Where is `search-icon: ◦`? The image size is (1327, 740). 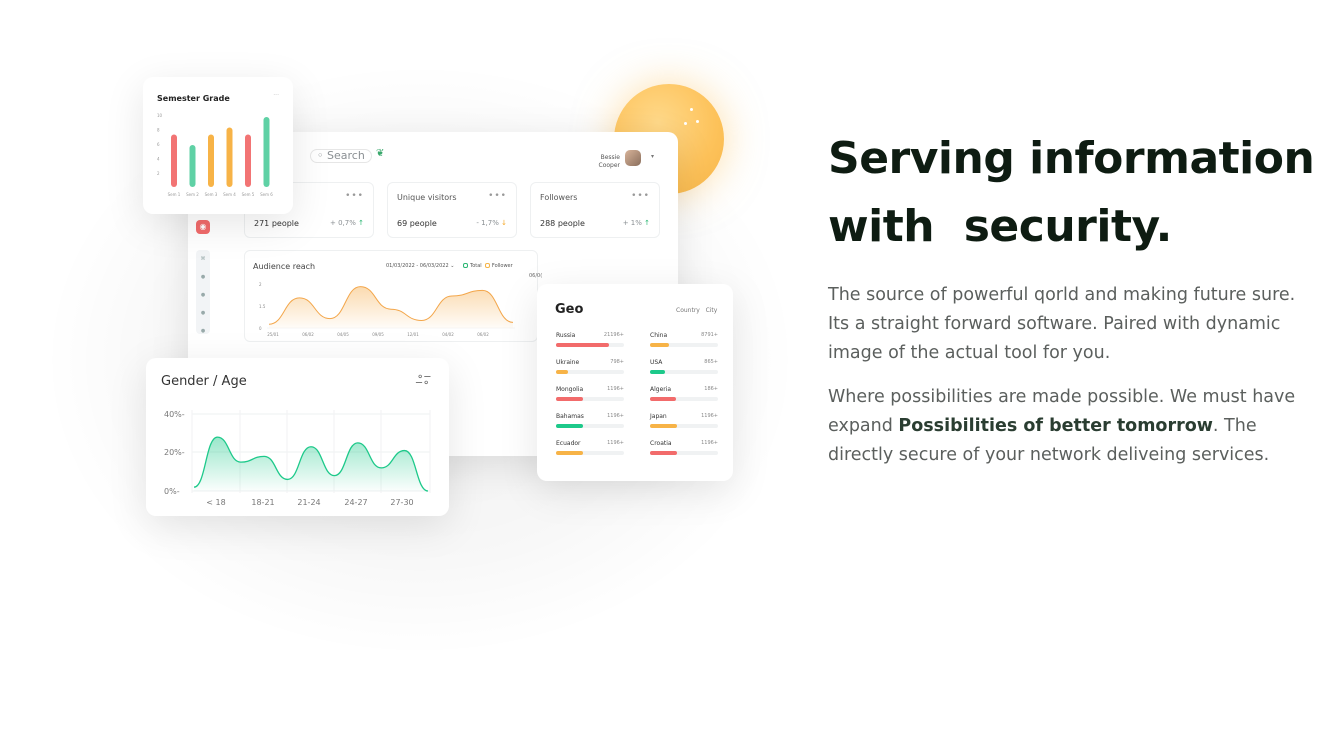
search-icon: ◦ is located at coordinates (320, 155).